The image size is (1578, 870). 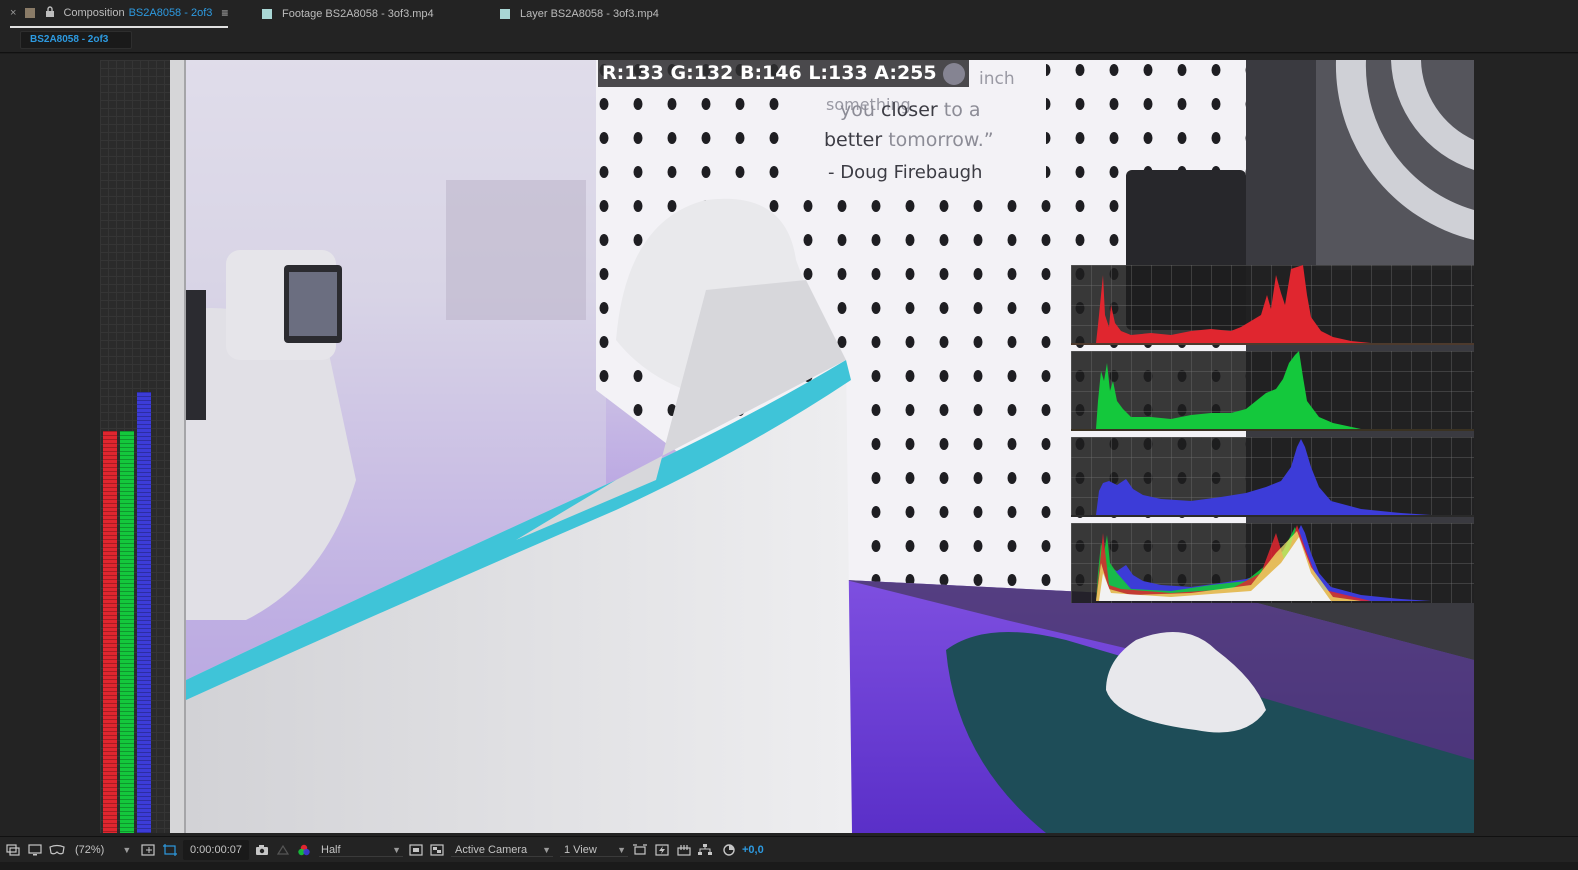 I want to click on camera-view-dropdown: Active Camera ▼, so click(x=503, y=850).